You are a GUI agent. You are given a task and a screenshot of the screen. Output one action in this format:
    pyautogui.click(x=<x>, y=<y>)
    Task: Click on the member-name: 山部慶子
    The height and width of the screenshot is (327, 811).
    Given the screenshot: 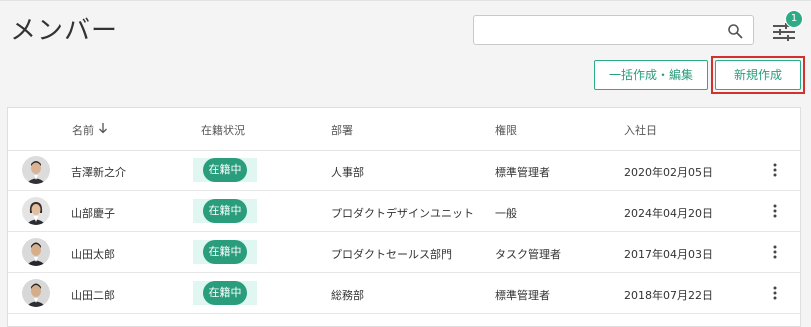 What is the action you would take?
    pyautogui.click(x=93, y=213)
    